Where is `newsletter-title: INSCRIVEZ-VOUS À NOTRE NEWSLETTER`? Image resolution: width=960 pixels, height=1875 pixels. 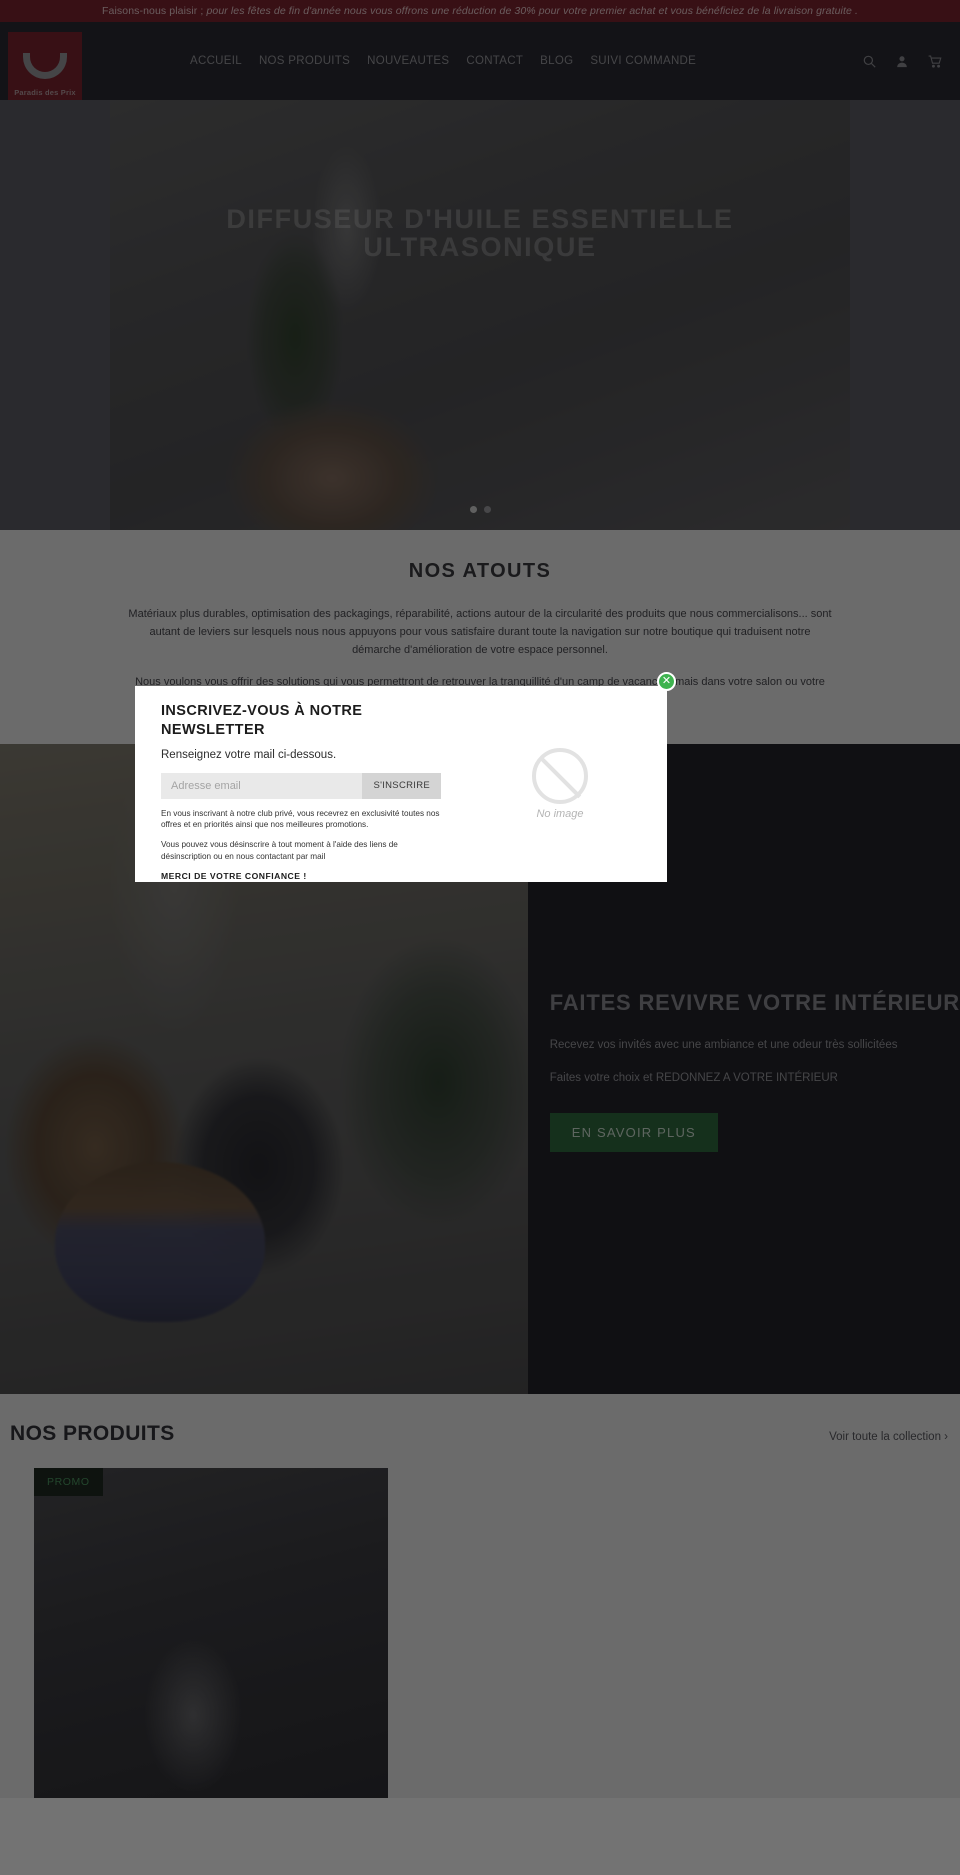
newsletter-title: INSCRIVEZ-VOUS À NOTRE NEWSLETTER is located at coordinates (262, 720).